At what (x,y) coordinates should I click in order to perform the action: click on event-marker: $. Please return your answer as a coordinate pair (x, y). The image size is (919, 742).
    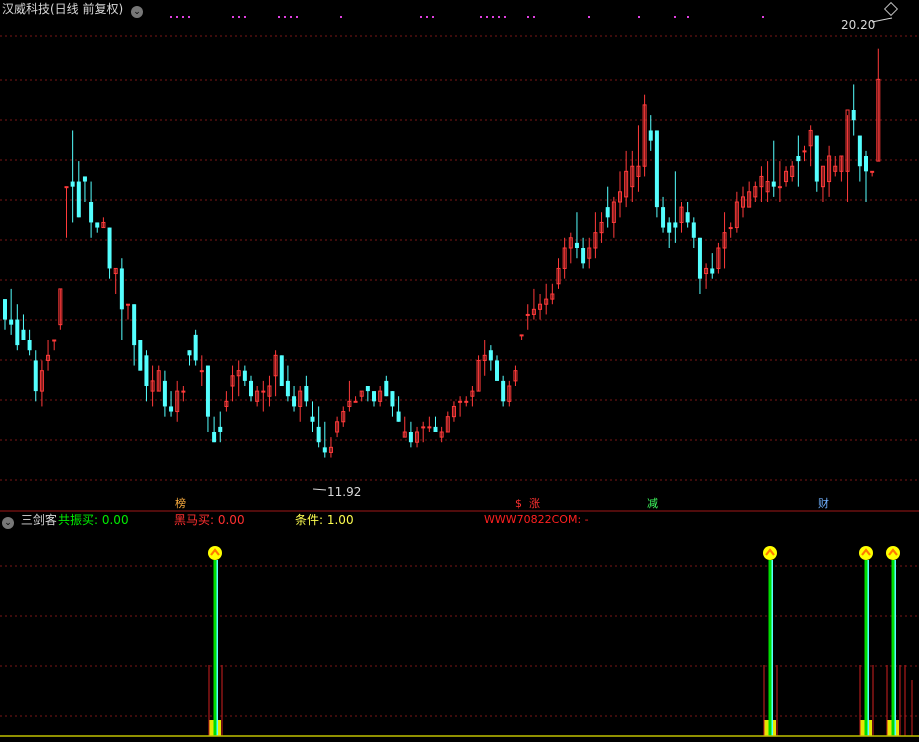
    Looking at the image, I should click on (518, 503).